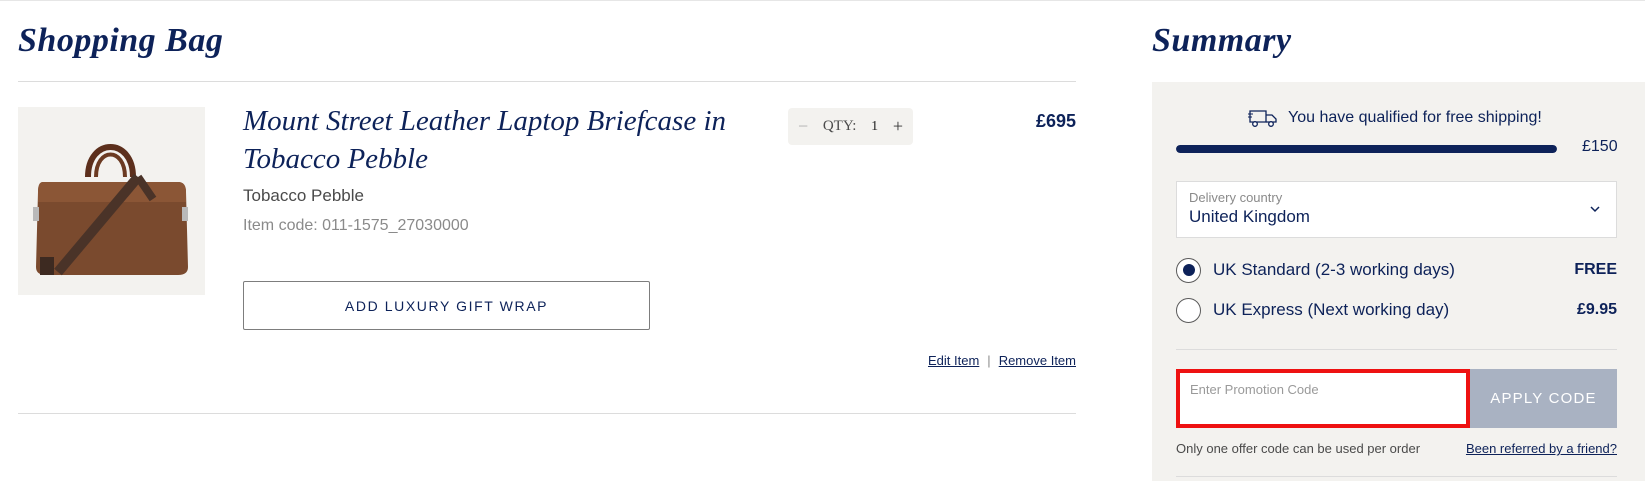 Image resolution: width=1645 pixels, height=481 pixels. Describe the element at coordinates (1249, 216) in the screenshot. I see `delivery-country-value: United Kingdom` at that location.